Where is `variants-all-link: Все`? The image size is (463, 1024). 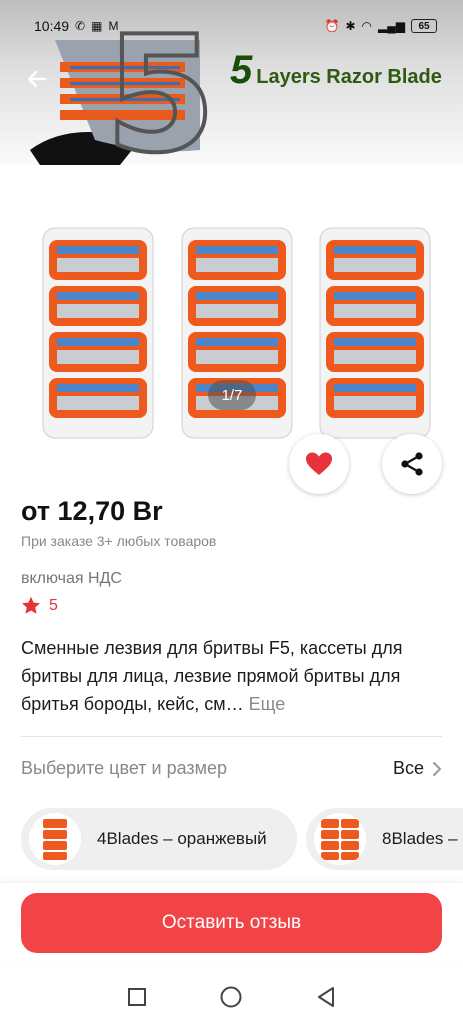
variants-all-link: Все is located at coordinates (417, 768).